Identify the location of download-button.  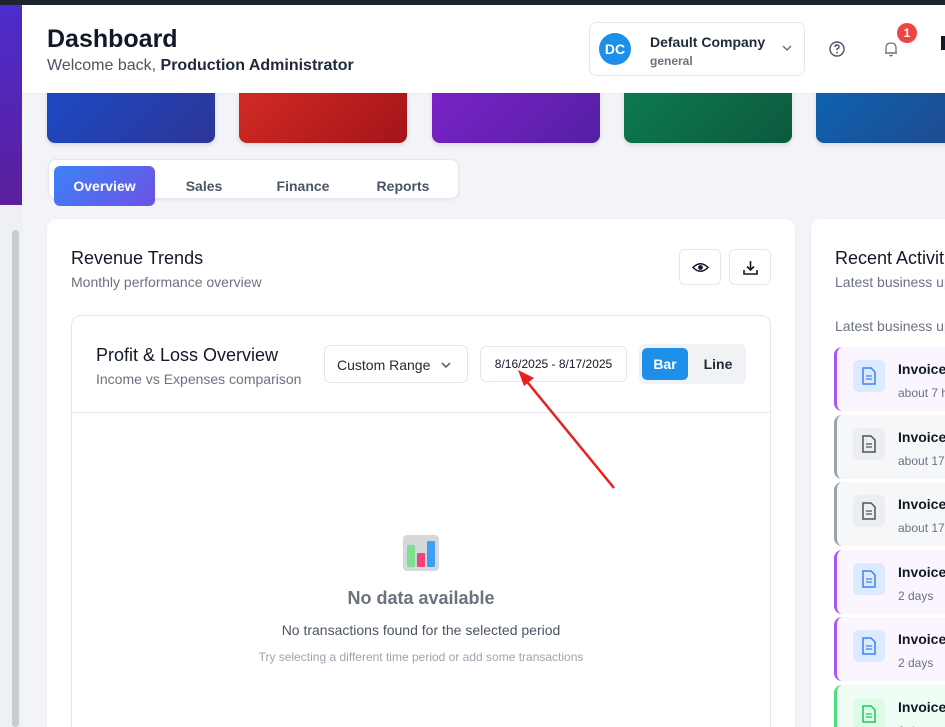
(750, 267).